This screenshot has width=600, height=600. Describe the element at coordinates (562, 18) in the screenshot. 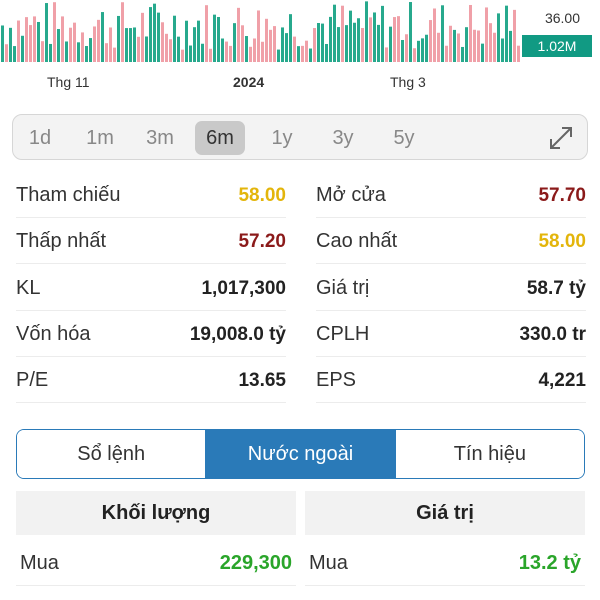

I see `price-axis-label: 36.00` at that location.